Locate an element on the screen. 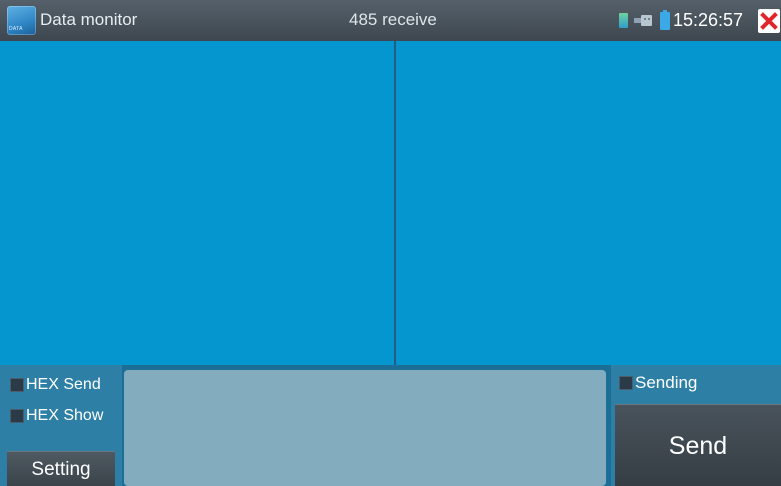 The width and height of the screenshot is (781, 486). hex-show-option: HEX Show is located at coordinates (56, 416).